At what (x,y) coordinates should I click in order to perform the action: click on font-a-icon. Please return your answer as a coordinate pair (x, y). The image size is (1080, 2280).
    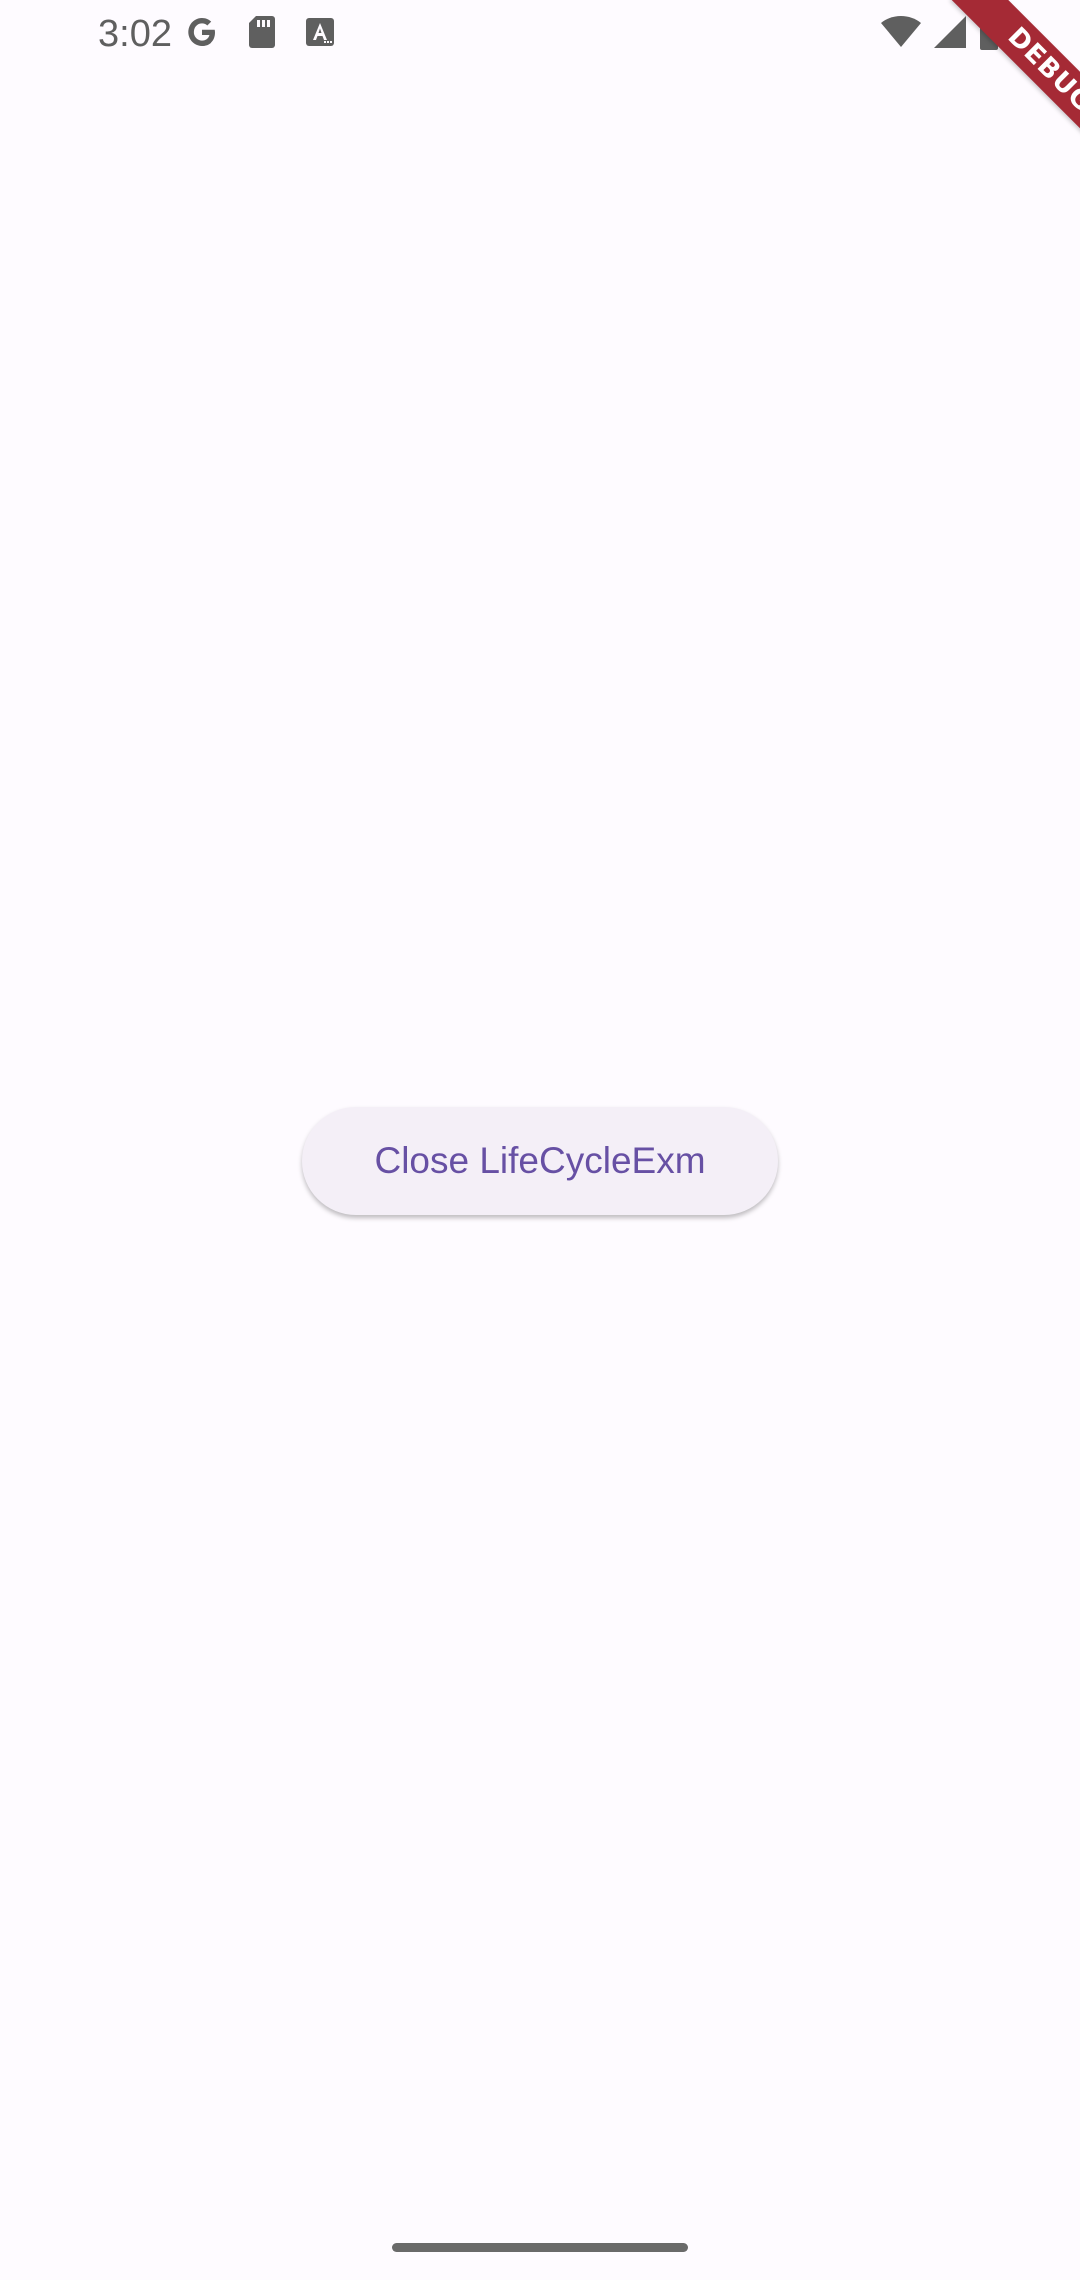
    Looking at the image, I should click on (320, 34).